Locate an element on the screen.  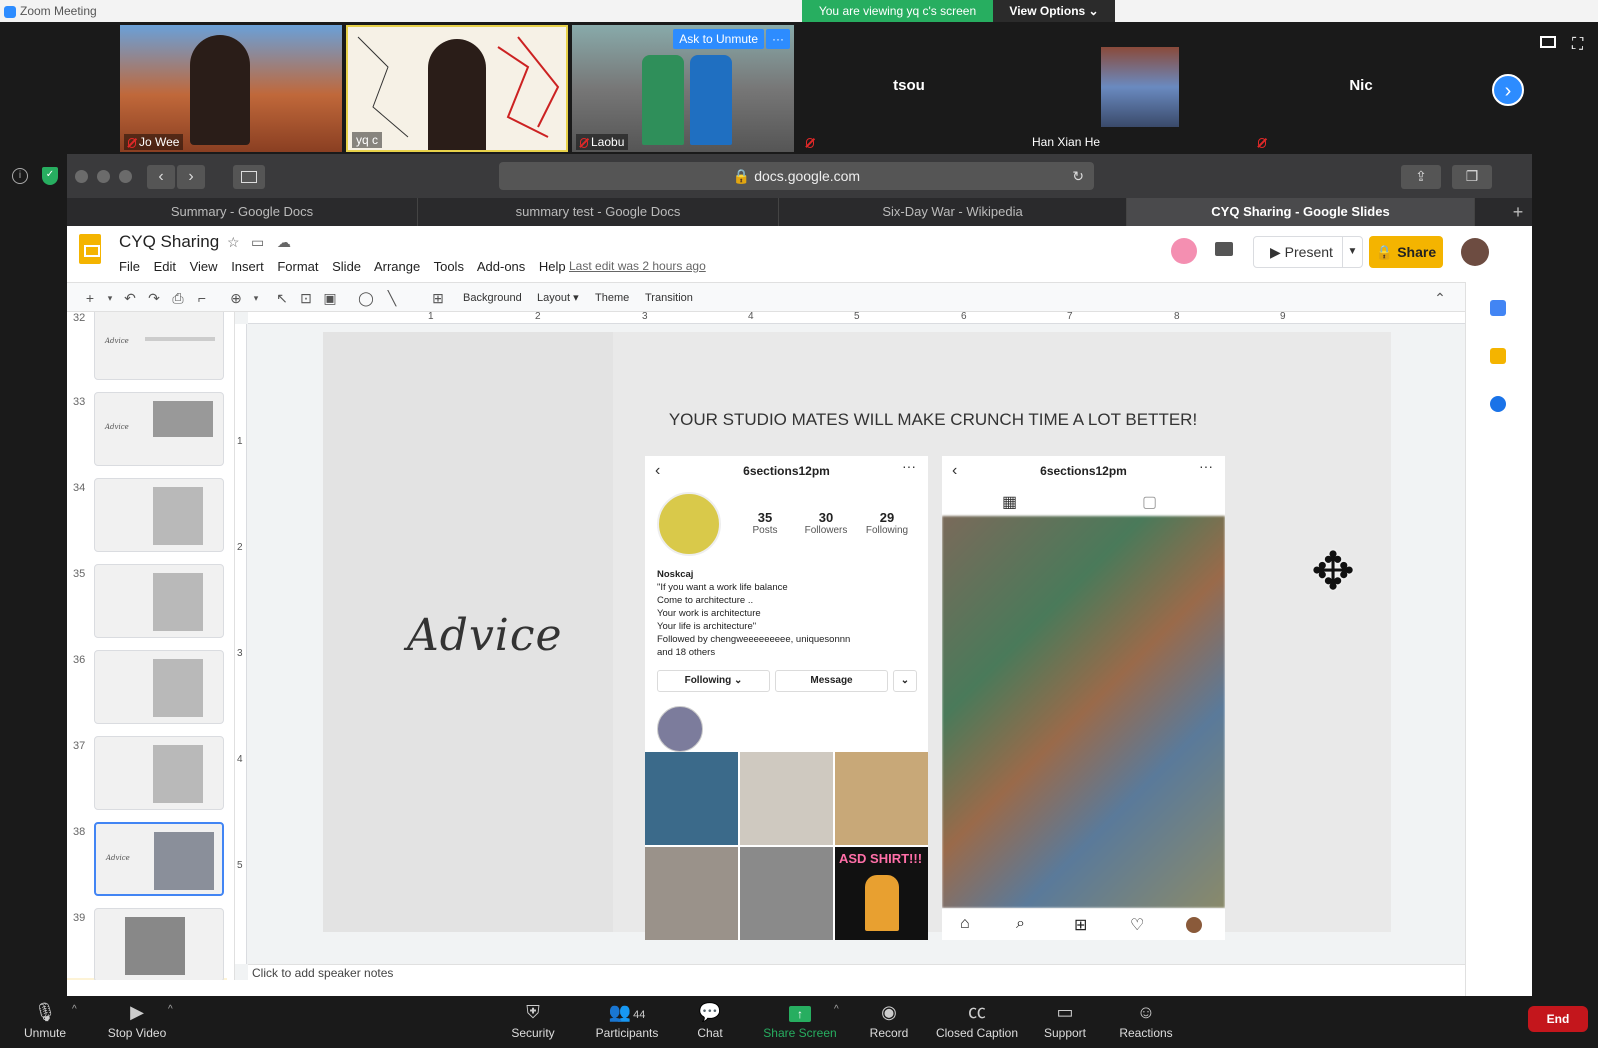
support-button: ▭ Support is located at coordinates (1065, 1020).